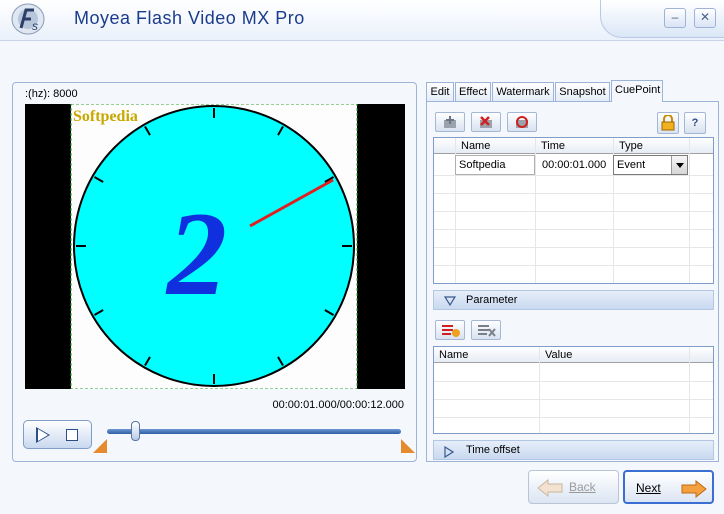 This screenshot has width=724, height=514. What do you see at coordinates (650, 165) in the screenshot?
I see `cue-type-select: Event` at bounding box center [650, 165].